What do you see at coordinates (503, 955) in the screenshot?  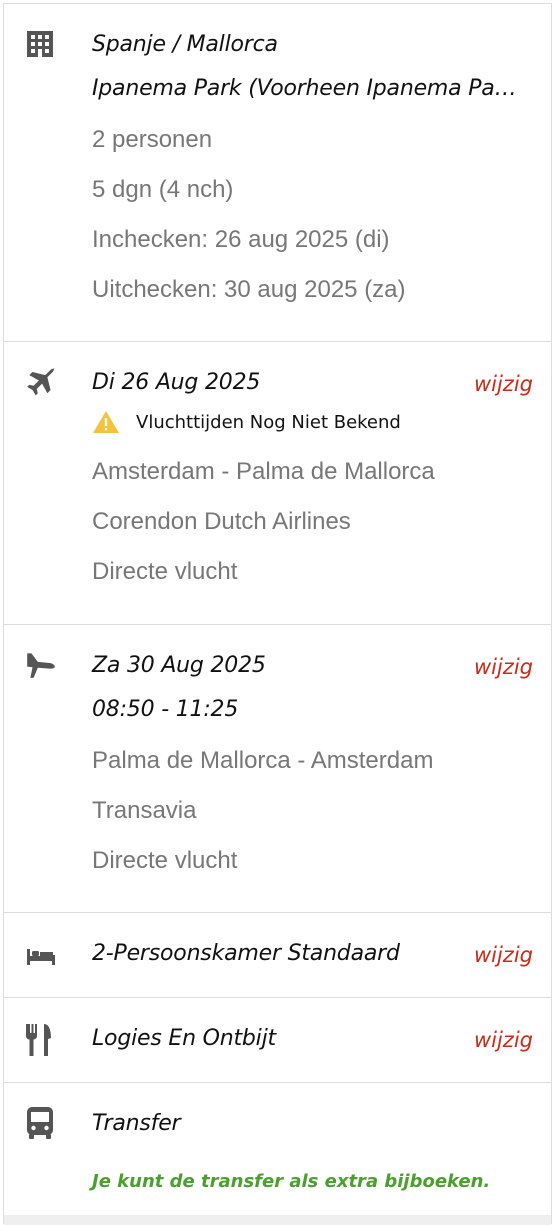 I see `edit-room-link: wijzig` at bounding box center [503, 955].